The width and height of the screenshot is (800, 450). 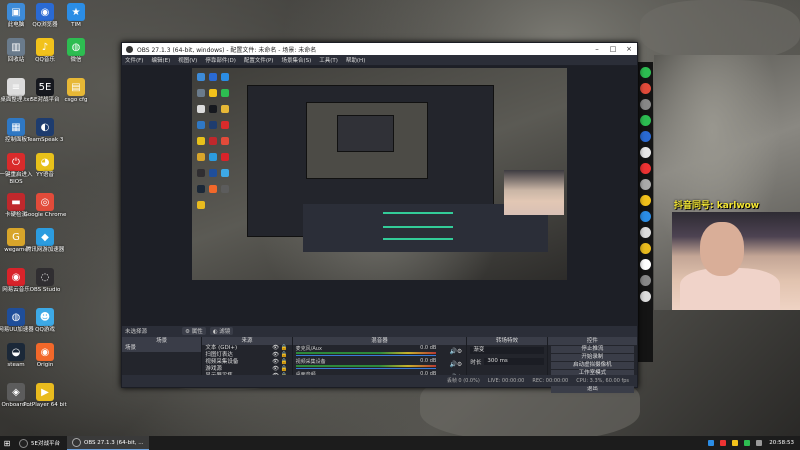 I want to click on desktop-icon-label: PotPlayer 64 bit, so click(x=45, y=405).